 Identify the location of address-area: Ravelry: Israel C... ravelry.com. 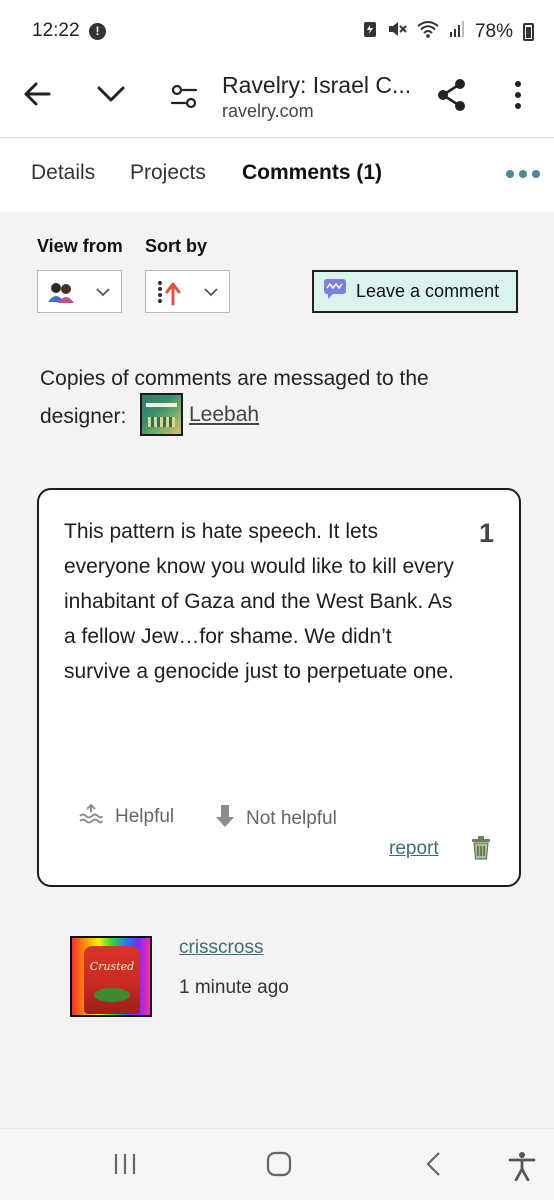
(324, 96).